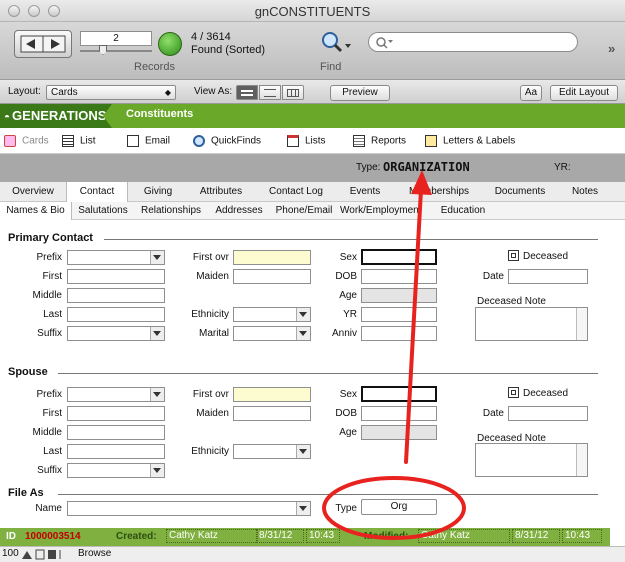  Describe the element at coordinates (413, 326) in the screenshot. I see `annotation-arrow-shaft` at that location.